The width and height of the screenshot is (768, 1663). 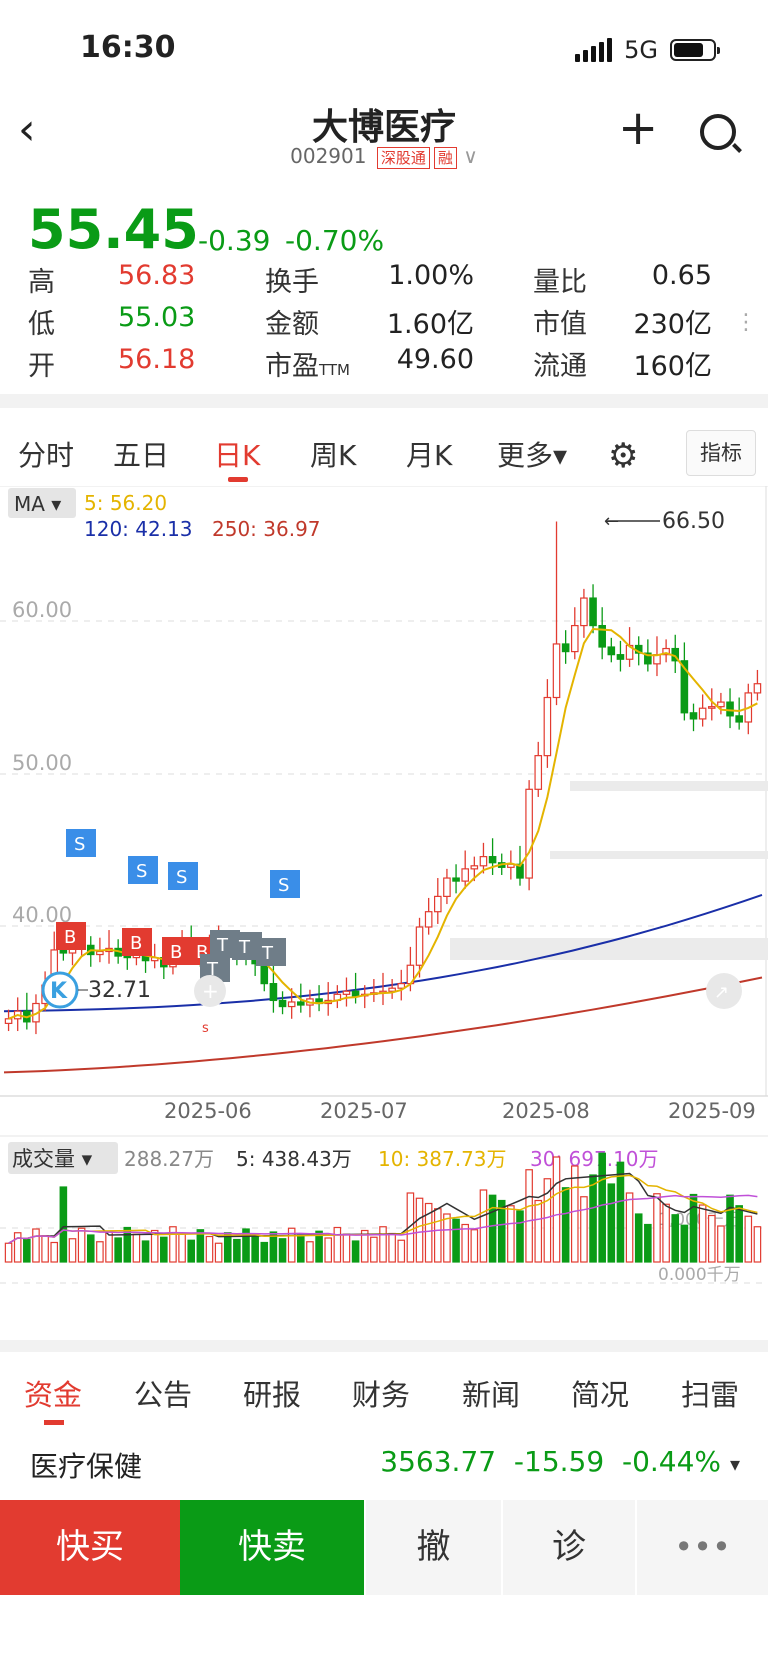 I want to click on tab-profile: 简况, so click(x=600, y=1393).